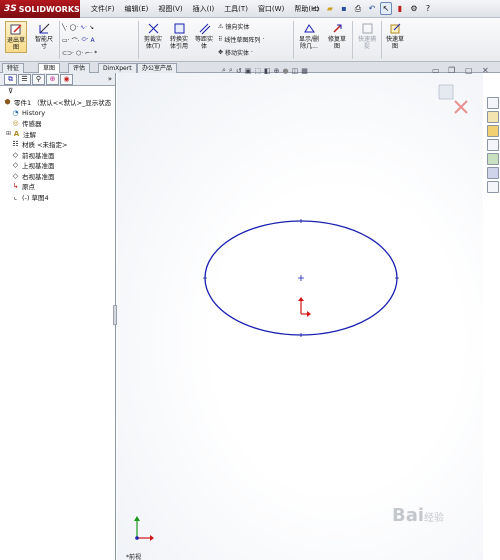 Image resolution: width=500 pixels, height=560 pixels. Describe the element at coordinates (469, 70) in the screenshot. I see `window-tile-icon: ▢` at that location.